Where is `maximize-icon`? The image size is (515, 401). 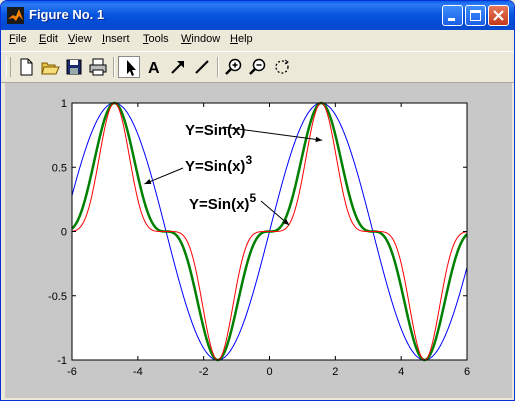 maximize-icon is located at coordinates (475, 15).